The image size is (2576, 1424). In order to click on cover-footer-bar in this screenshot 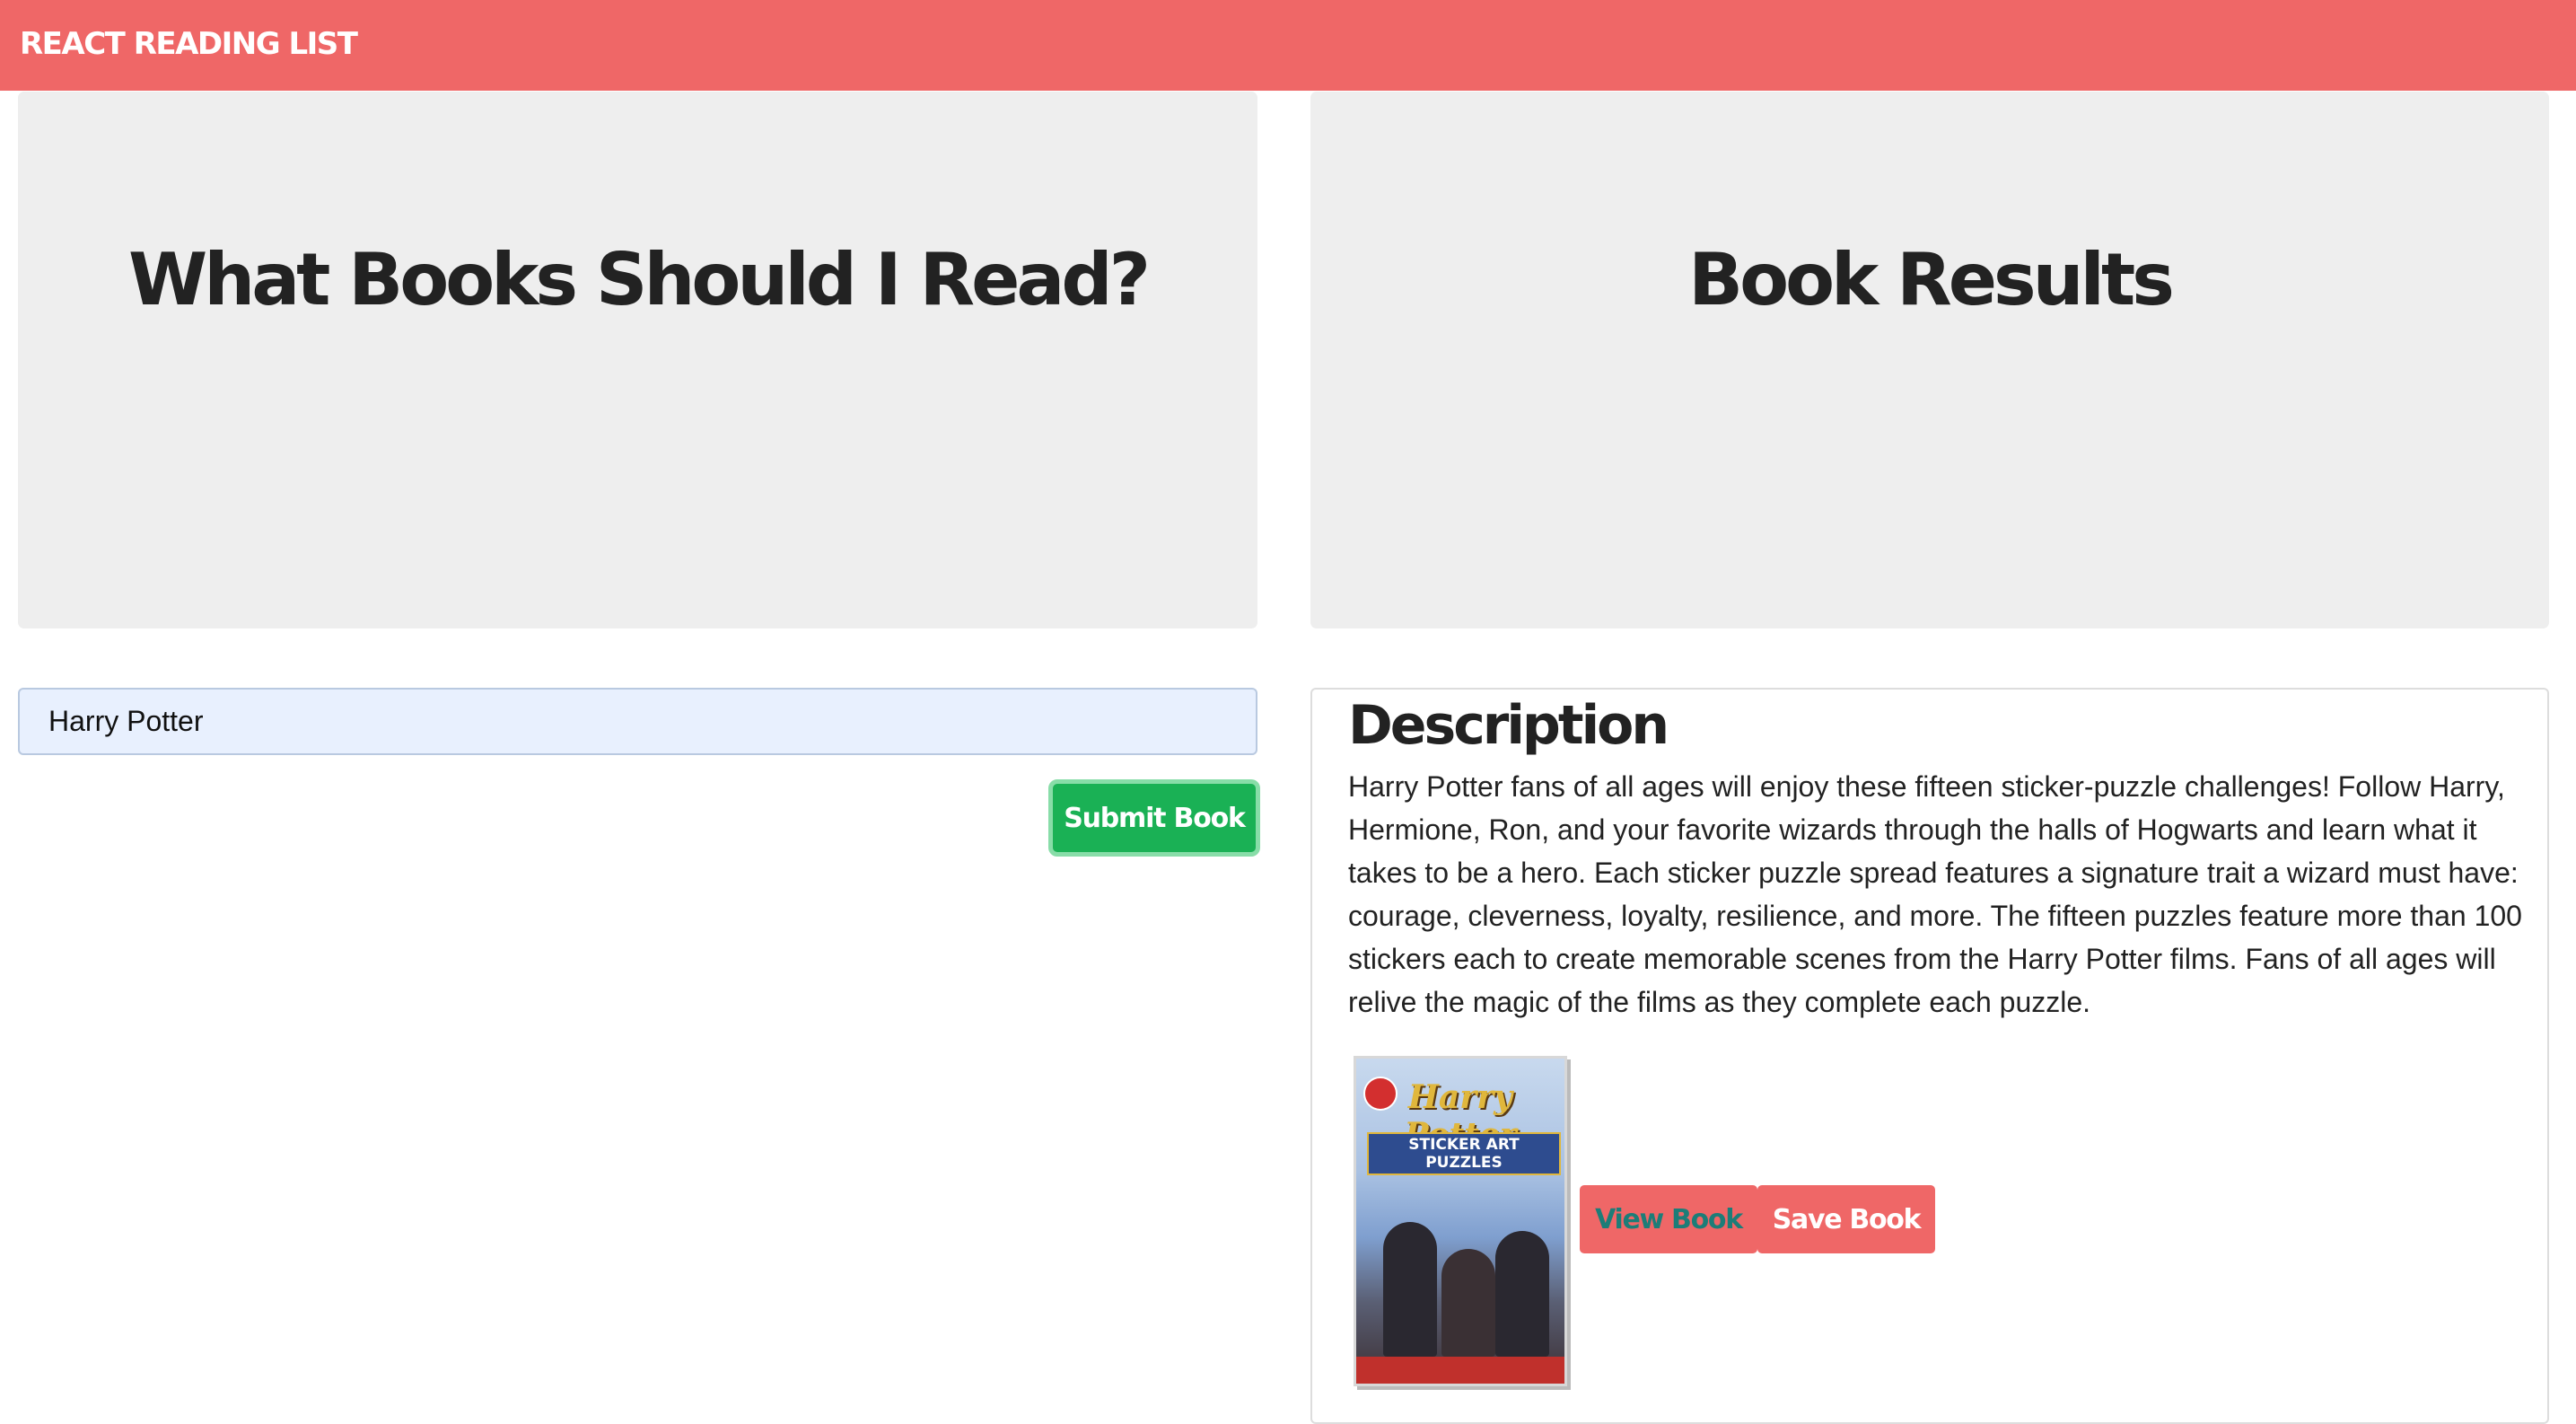, I will do `click(1460, 1370)`.